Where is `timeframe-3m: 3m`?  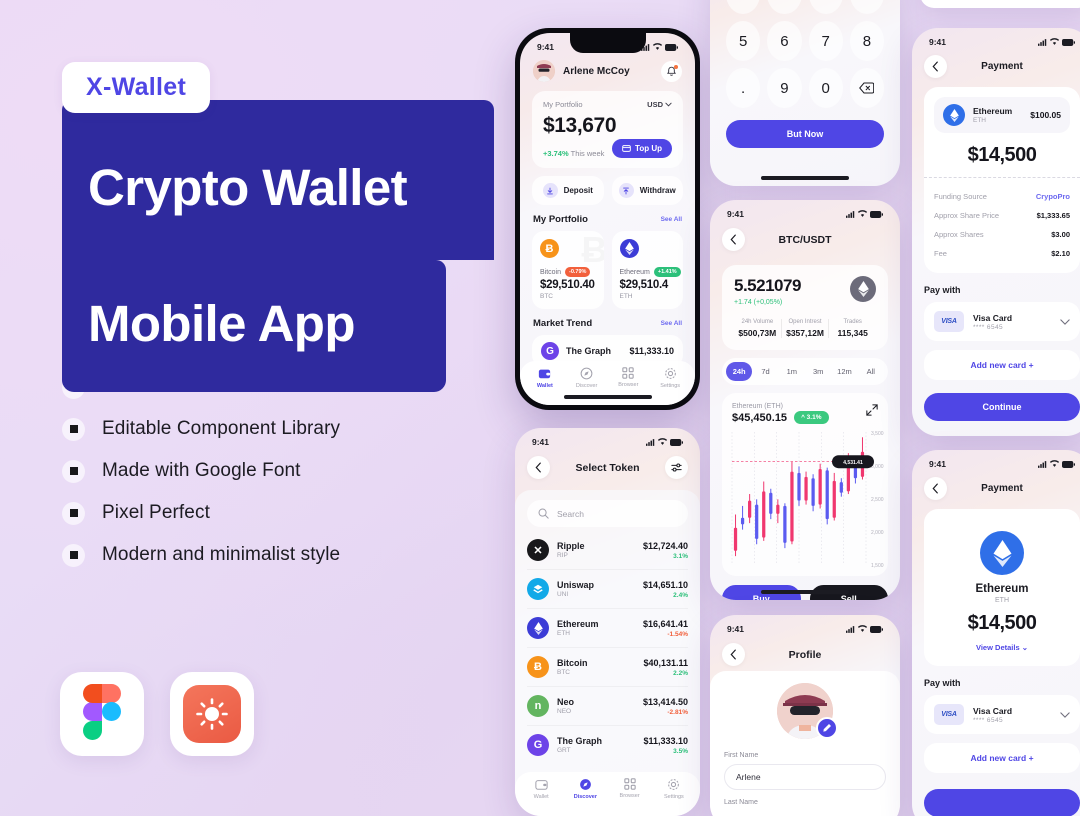
timeframe-3m: 3m is located at coordinates (818, 371).